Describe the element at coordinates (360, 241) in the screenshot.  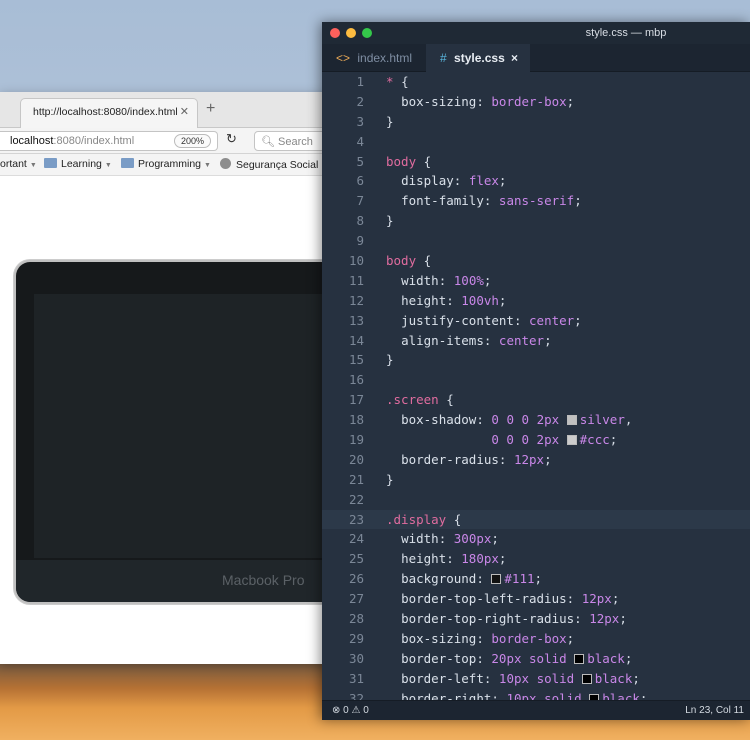
I see `line-number: 9` at that location.